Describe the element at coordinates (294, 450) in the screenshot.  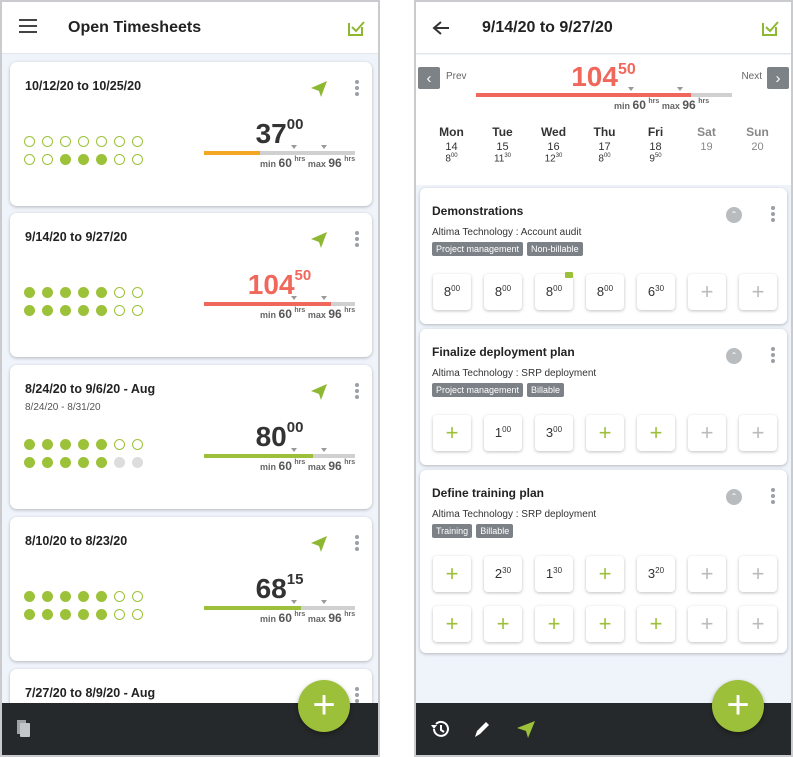
I see `min-marker` at that location.